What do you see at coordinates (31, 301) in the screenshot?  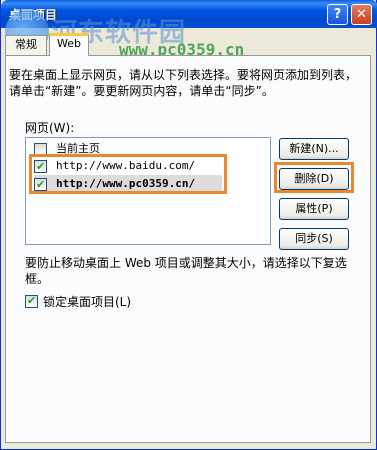 I see `checkbox` at bounding box center [31, 301].